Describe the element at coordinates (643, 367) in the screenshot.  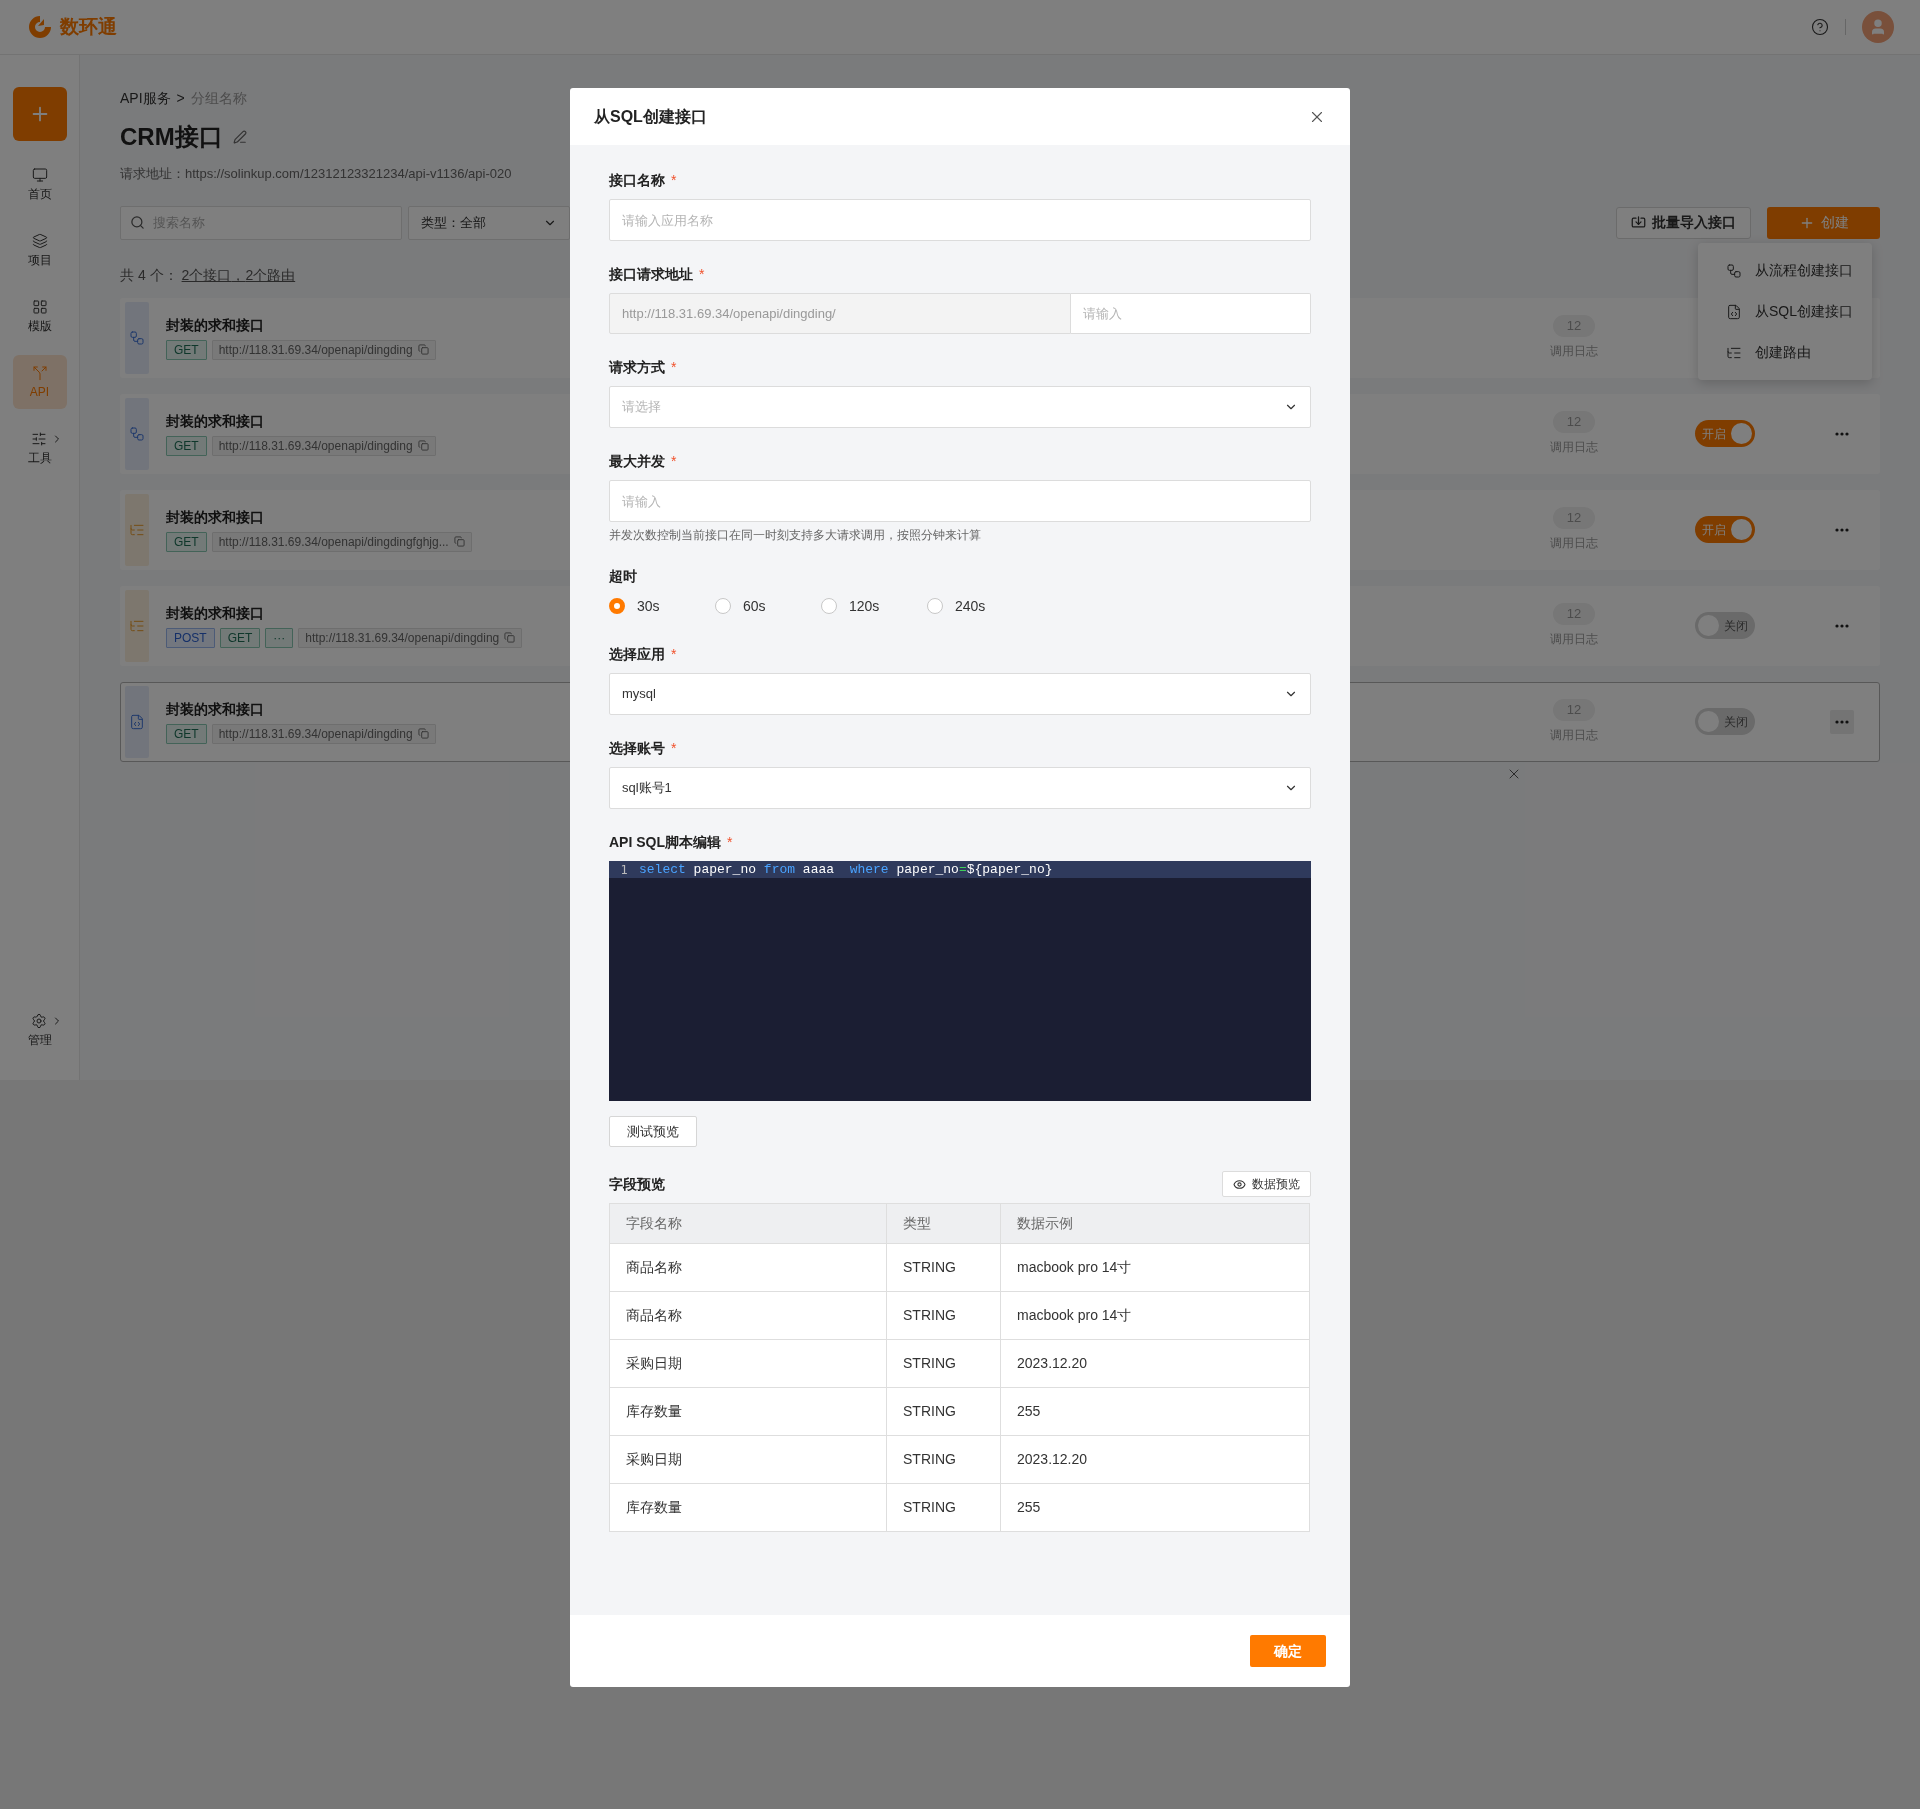
I see `field-label: 请求方式 *` at that location.